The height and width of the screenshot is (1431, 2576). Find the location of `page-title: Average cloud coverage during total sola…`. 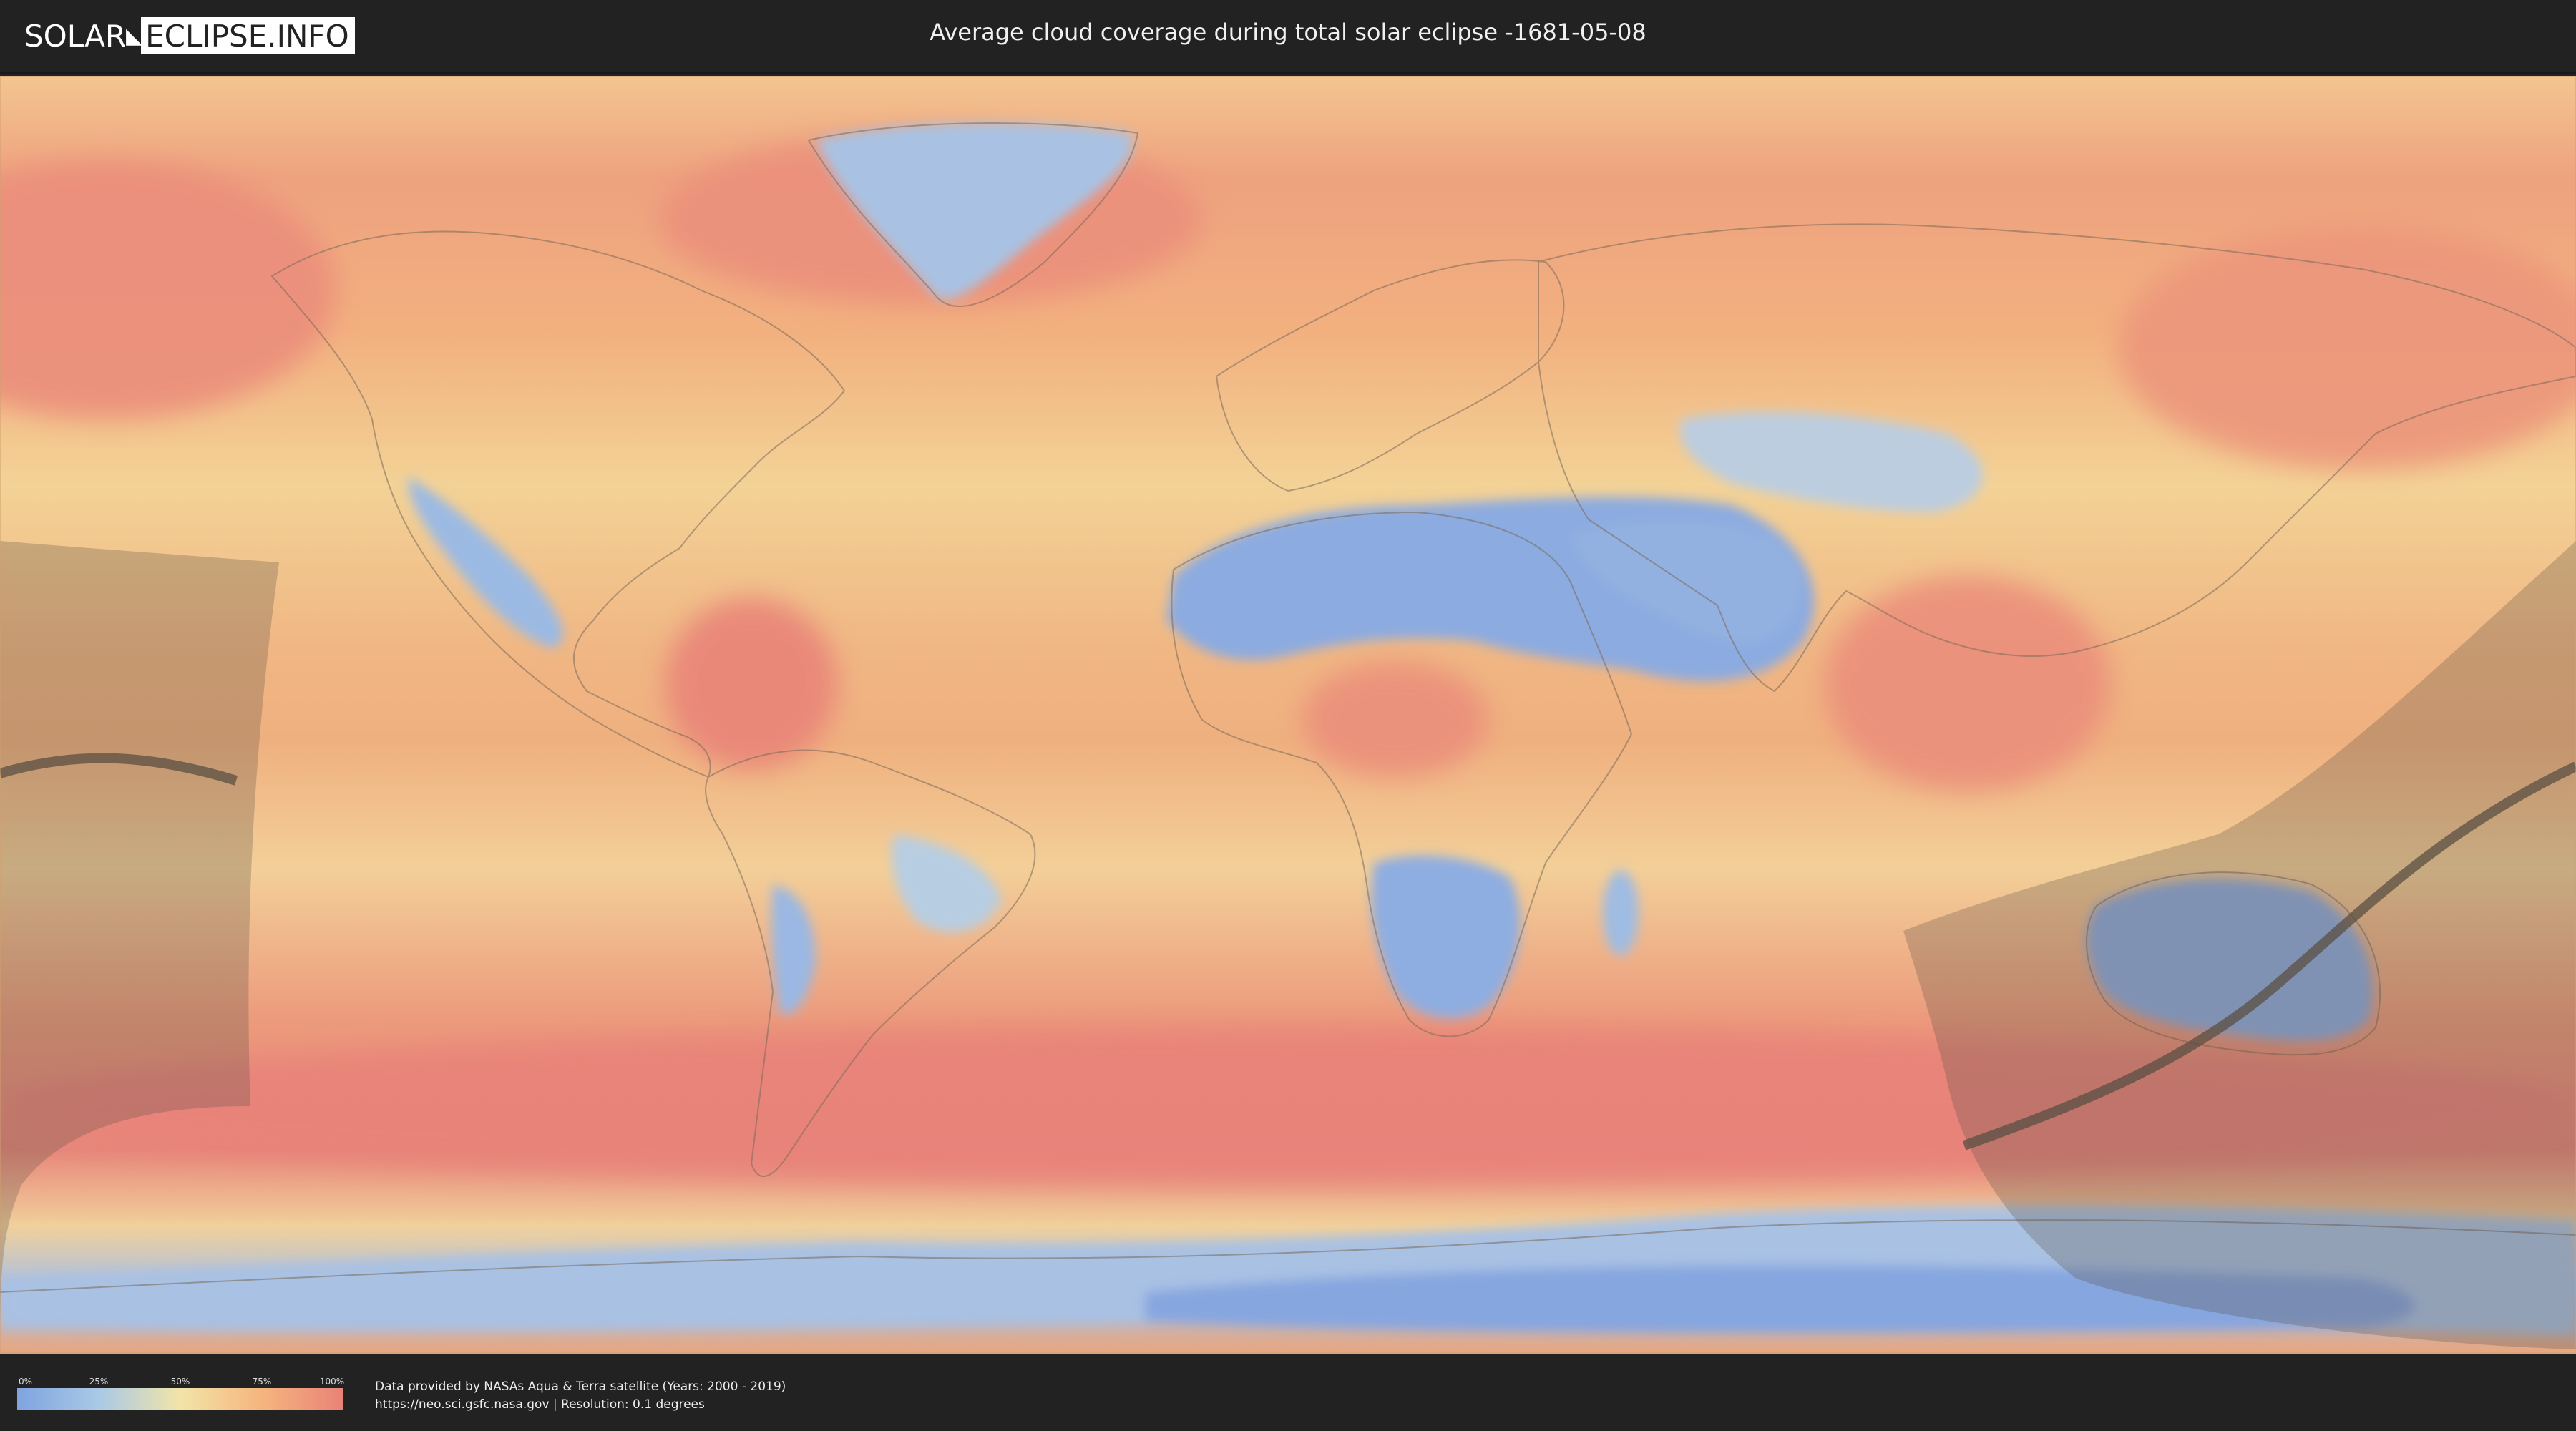

page-title: Average cloud coverage during total sola… is located at coordinates (1288, 32).